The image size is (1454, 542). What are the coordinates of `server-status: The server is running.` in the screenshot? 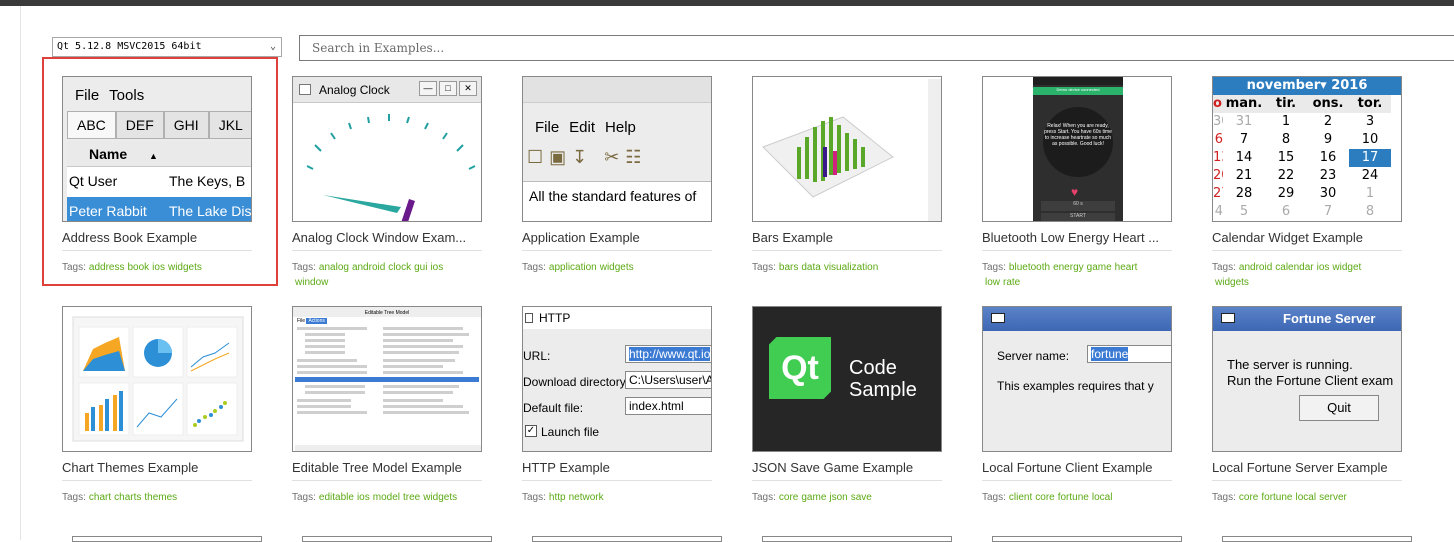 It's located at (1290, 364).